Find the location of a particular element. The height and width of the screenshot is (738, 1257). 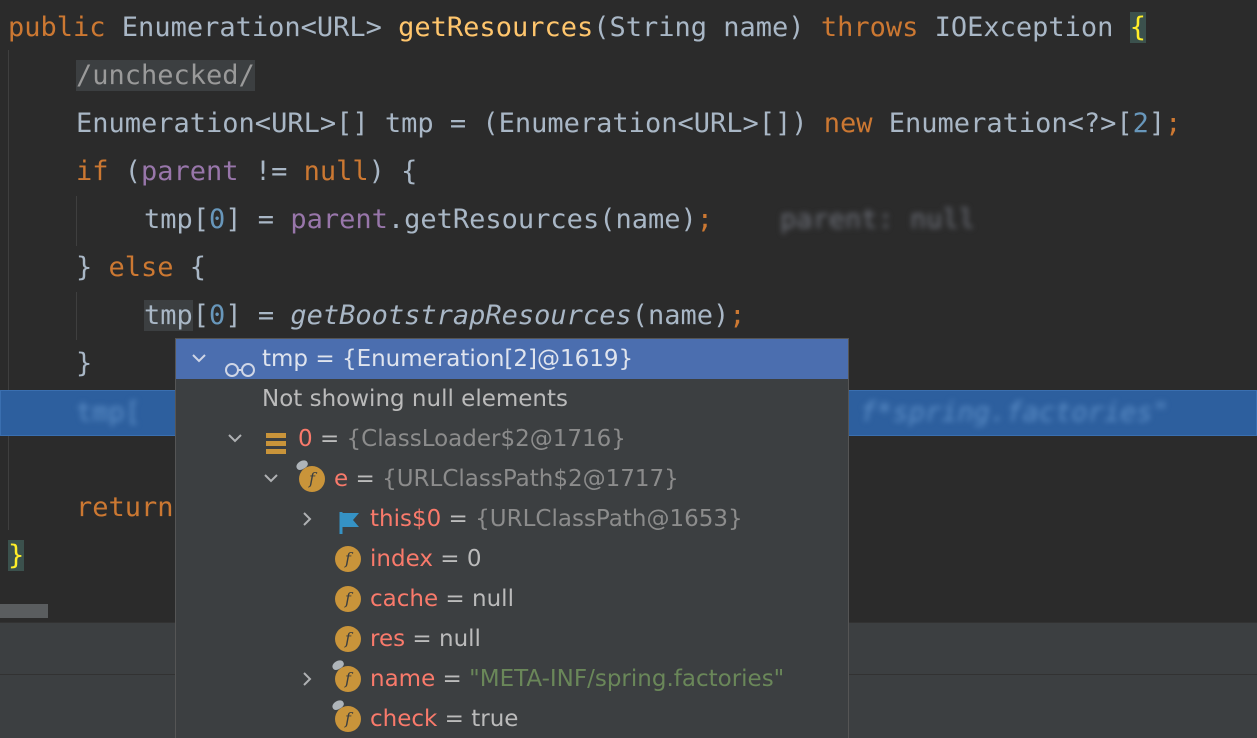

tree-node-this0: this$0 = {URLClassPath@1653} is located at coordinates (512, 519).